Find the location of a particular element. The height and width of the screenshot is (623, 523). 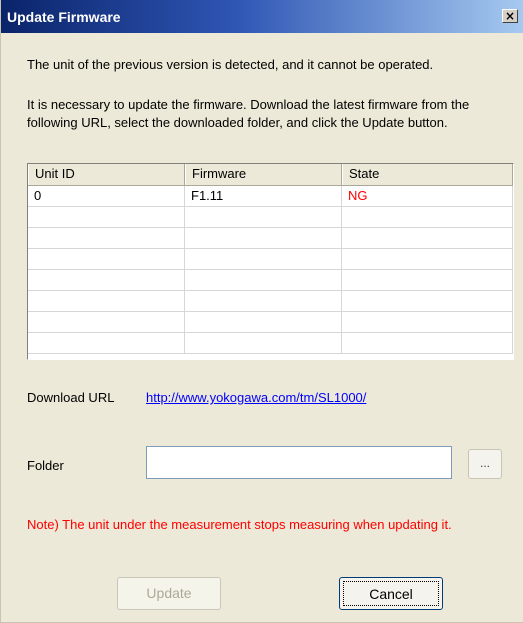

close-icon: × is located at coordinates (510, 16).